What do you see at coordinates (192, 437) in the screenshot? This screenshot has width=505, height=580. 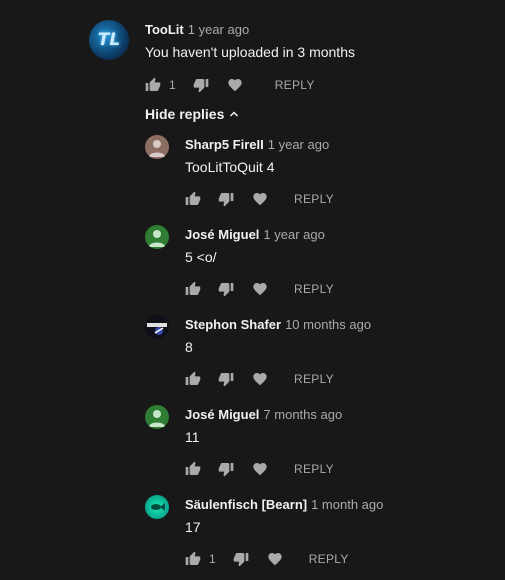 I see `comment-text: 11` at bounding box center [192, 437].